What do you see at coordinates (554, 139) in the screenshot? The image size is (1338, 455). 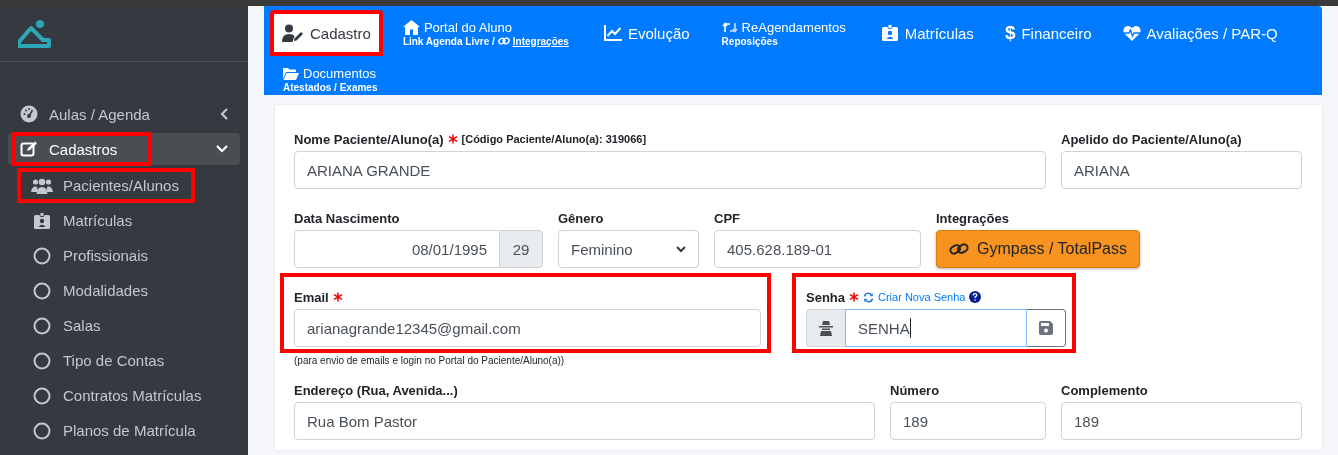 I see `patient-code: [Código Paciente/Aluno(a): 319066]` at bounding box center [554, 139].